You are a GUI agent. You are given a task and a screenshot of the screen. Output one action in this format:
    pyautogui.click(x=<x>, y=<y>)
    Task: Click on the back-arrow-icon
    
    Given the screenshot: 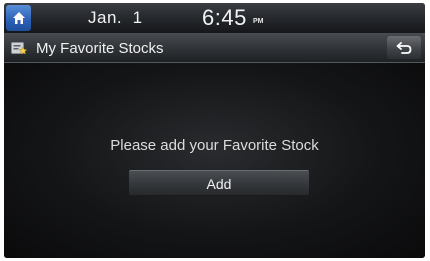 What is the action you would take?
    pyautogui.click(x=404, y=47)
    